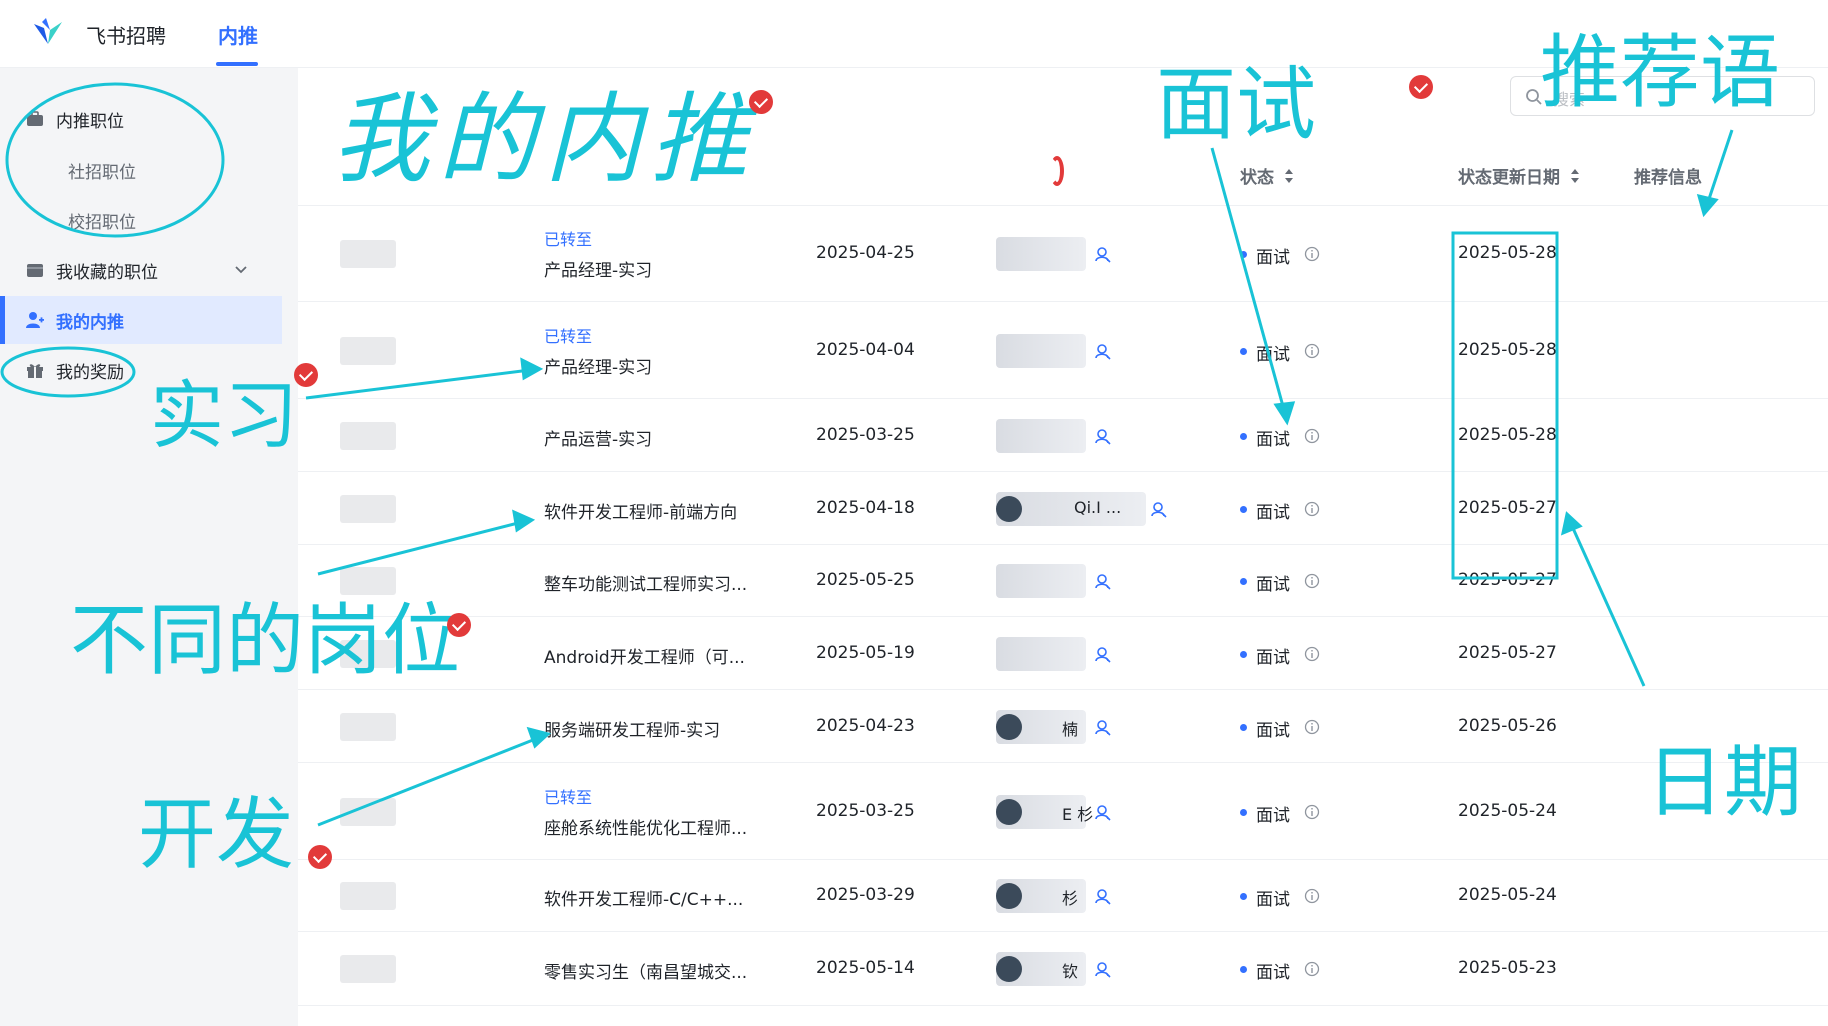 The height and width of the screenshot is (1026, 1828). I want to click on annotation-different-positions: 不同的岗位, so click(265, 641).